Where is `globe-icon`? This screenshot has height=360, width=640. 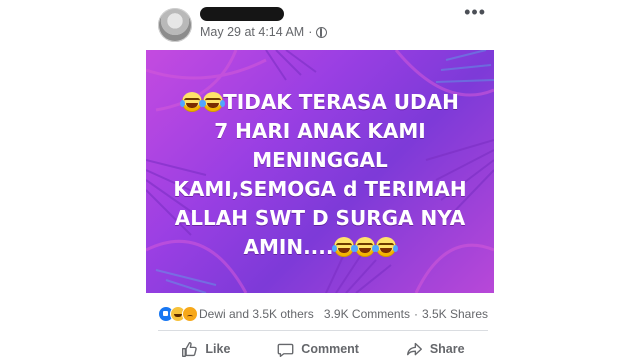
globe-icon is located at coordinates (322, 32).